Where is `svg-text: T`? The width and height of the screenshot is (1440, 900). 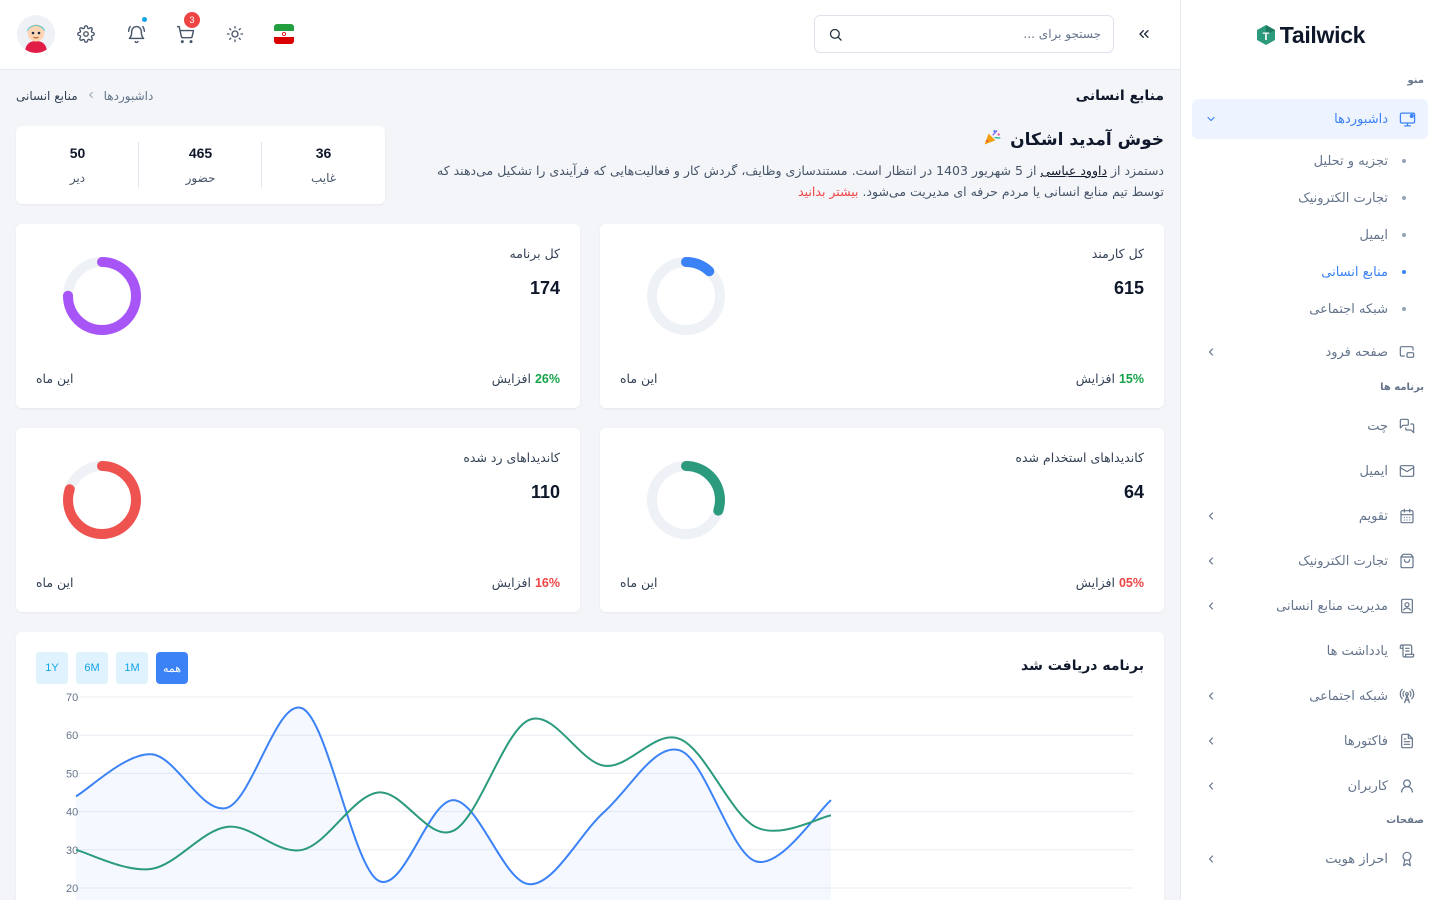
svg-text: T is located at coordinates (1265, 37).